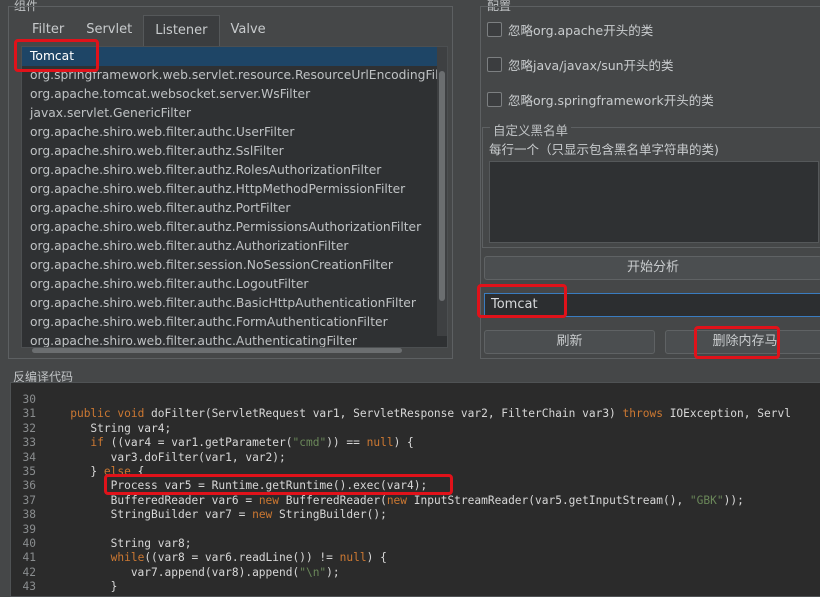 The width and height of the screenshot is (820, 597). Describe the element at coordinates (415, 530) in the screenshot. I see `code-line: 39` at that location.